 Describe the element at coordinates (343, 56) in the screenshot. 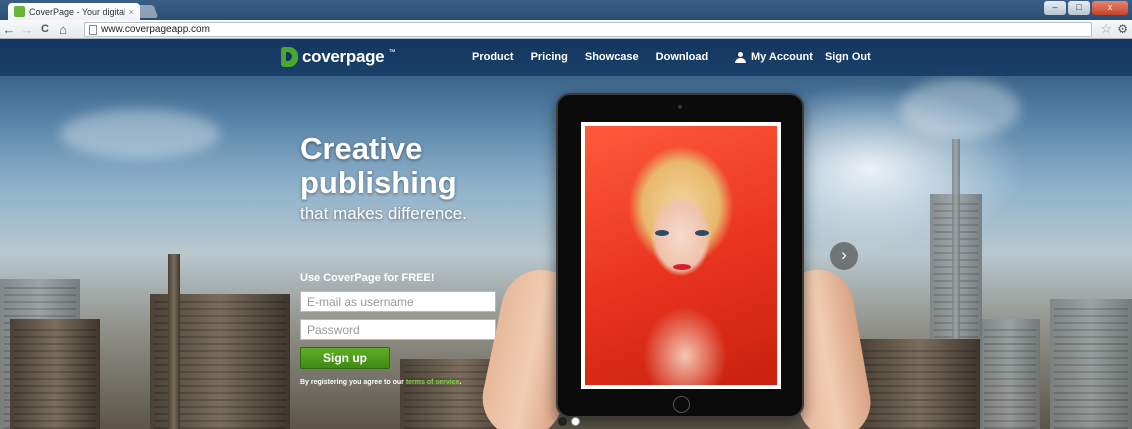

I see `brand-name: coverpage` at that location.